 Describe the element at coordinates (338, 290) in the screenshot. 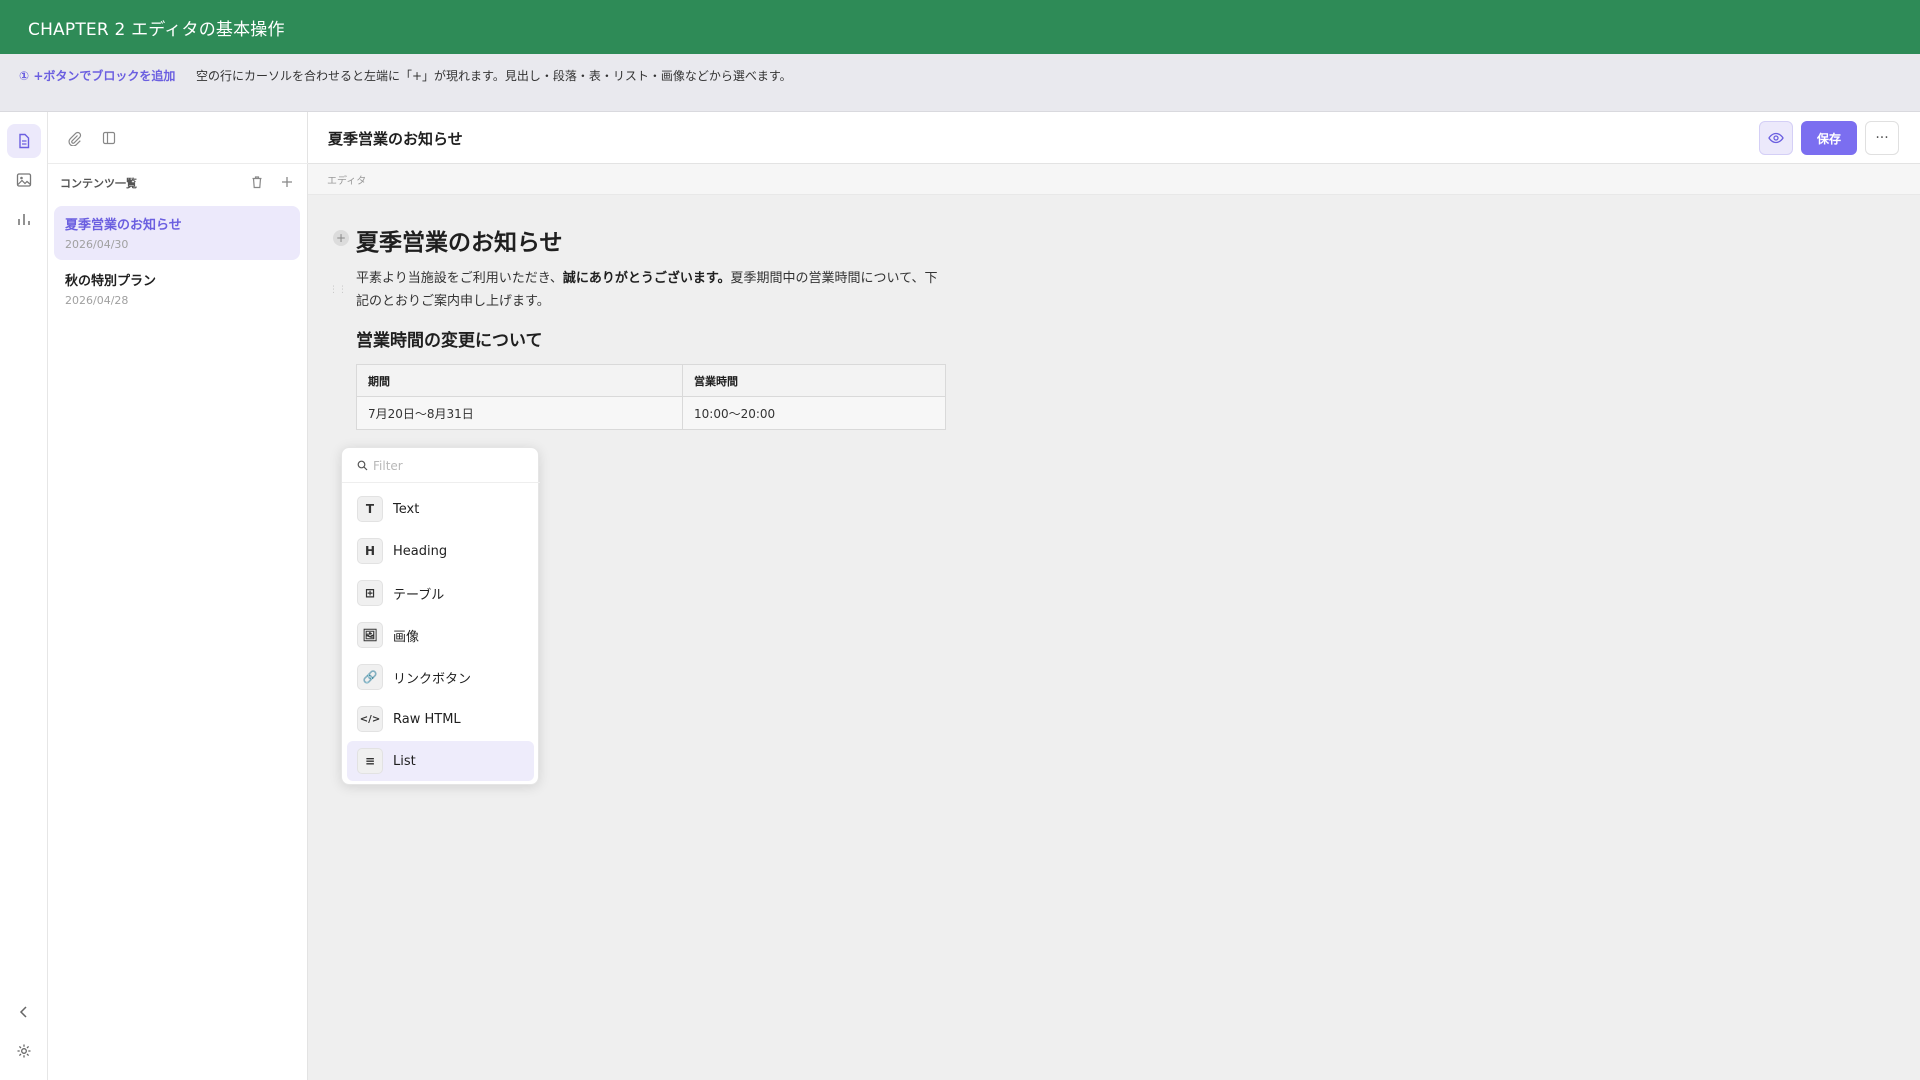

I see `drag-handle-icon: ⋮⋮` at that location.